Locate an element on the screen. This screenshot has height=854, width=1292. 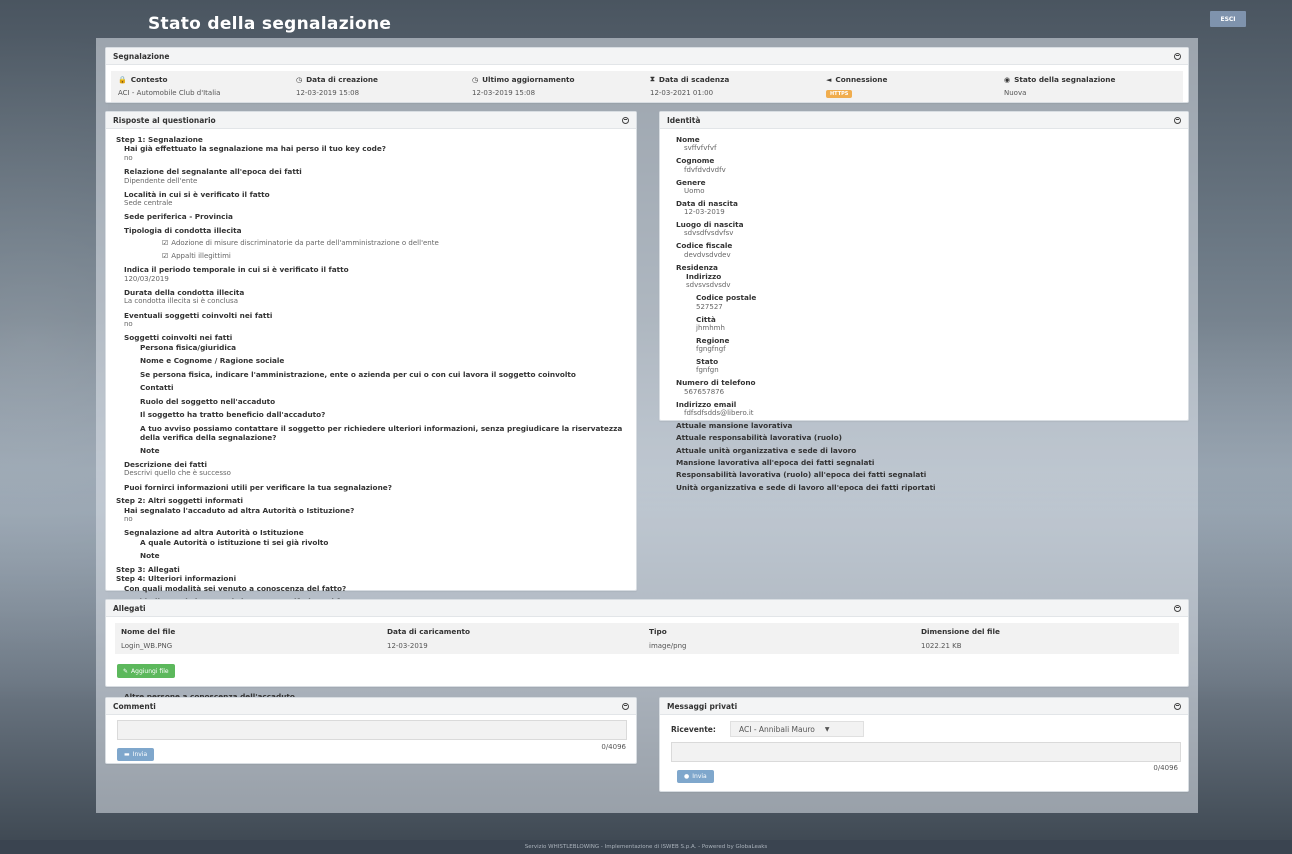
identity-field-value: 527527 is located at coordinates (709, 306).